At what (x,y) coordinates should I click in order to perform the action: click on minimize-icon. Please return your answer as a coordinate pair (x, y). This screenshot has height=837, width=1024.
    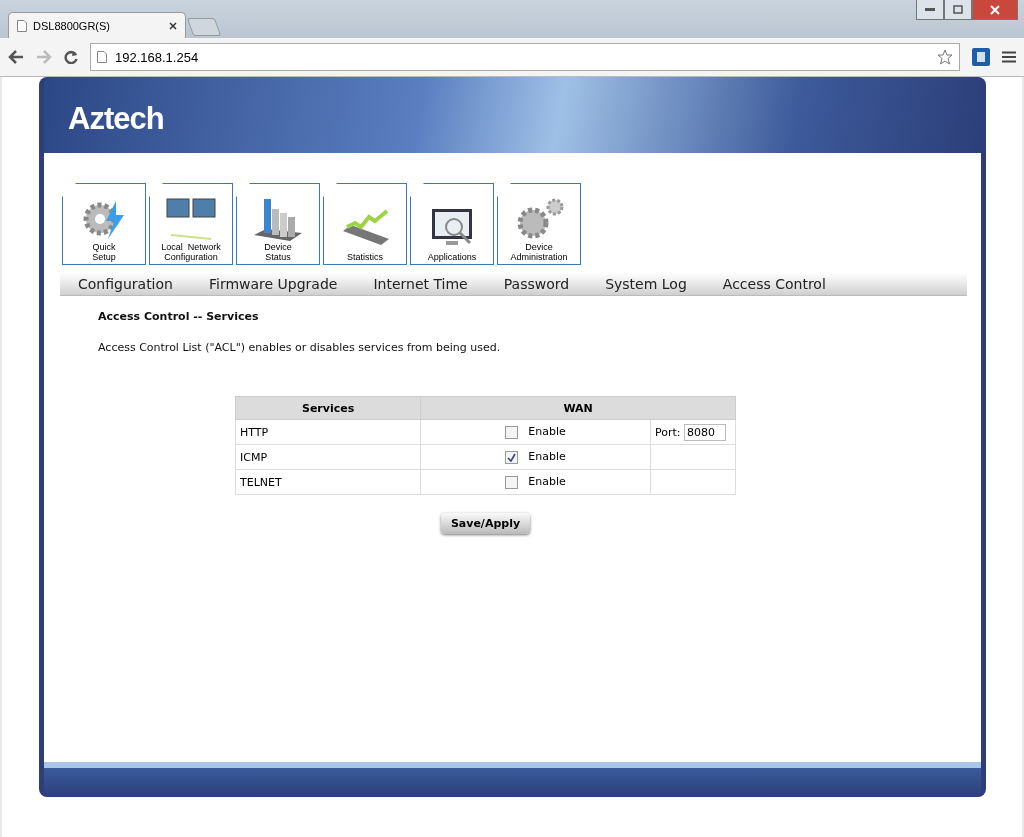
    Looking at the image, I should click on (930, 9).